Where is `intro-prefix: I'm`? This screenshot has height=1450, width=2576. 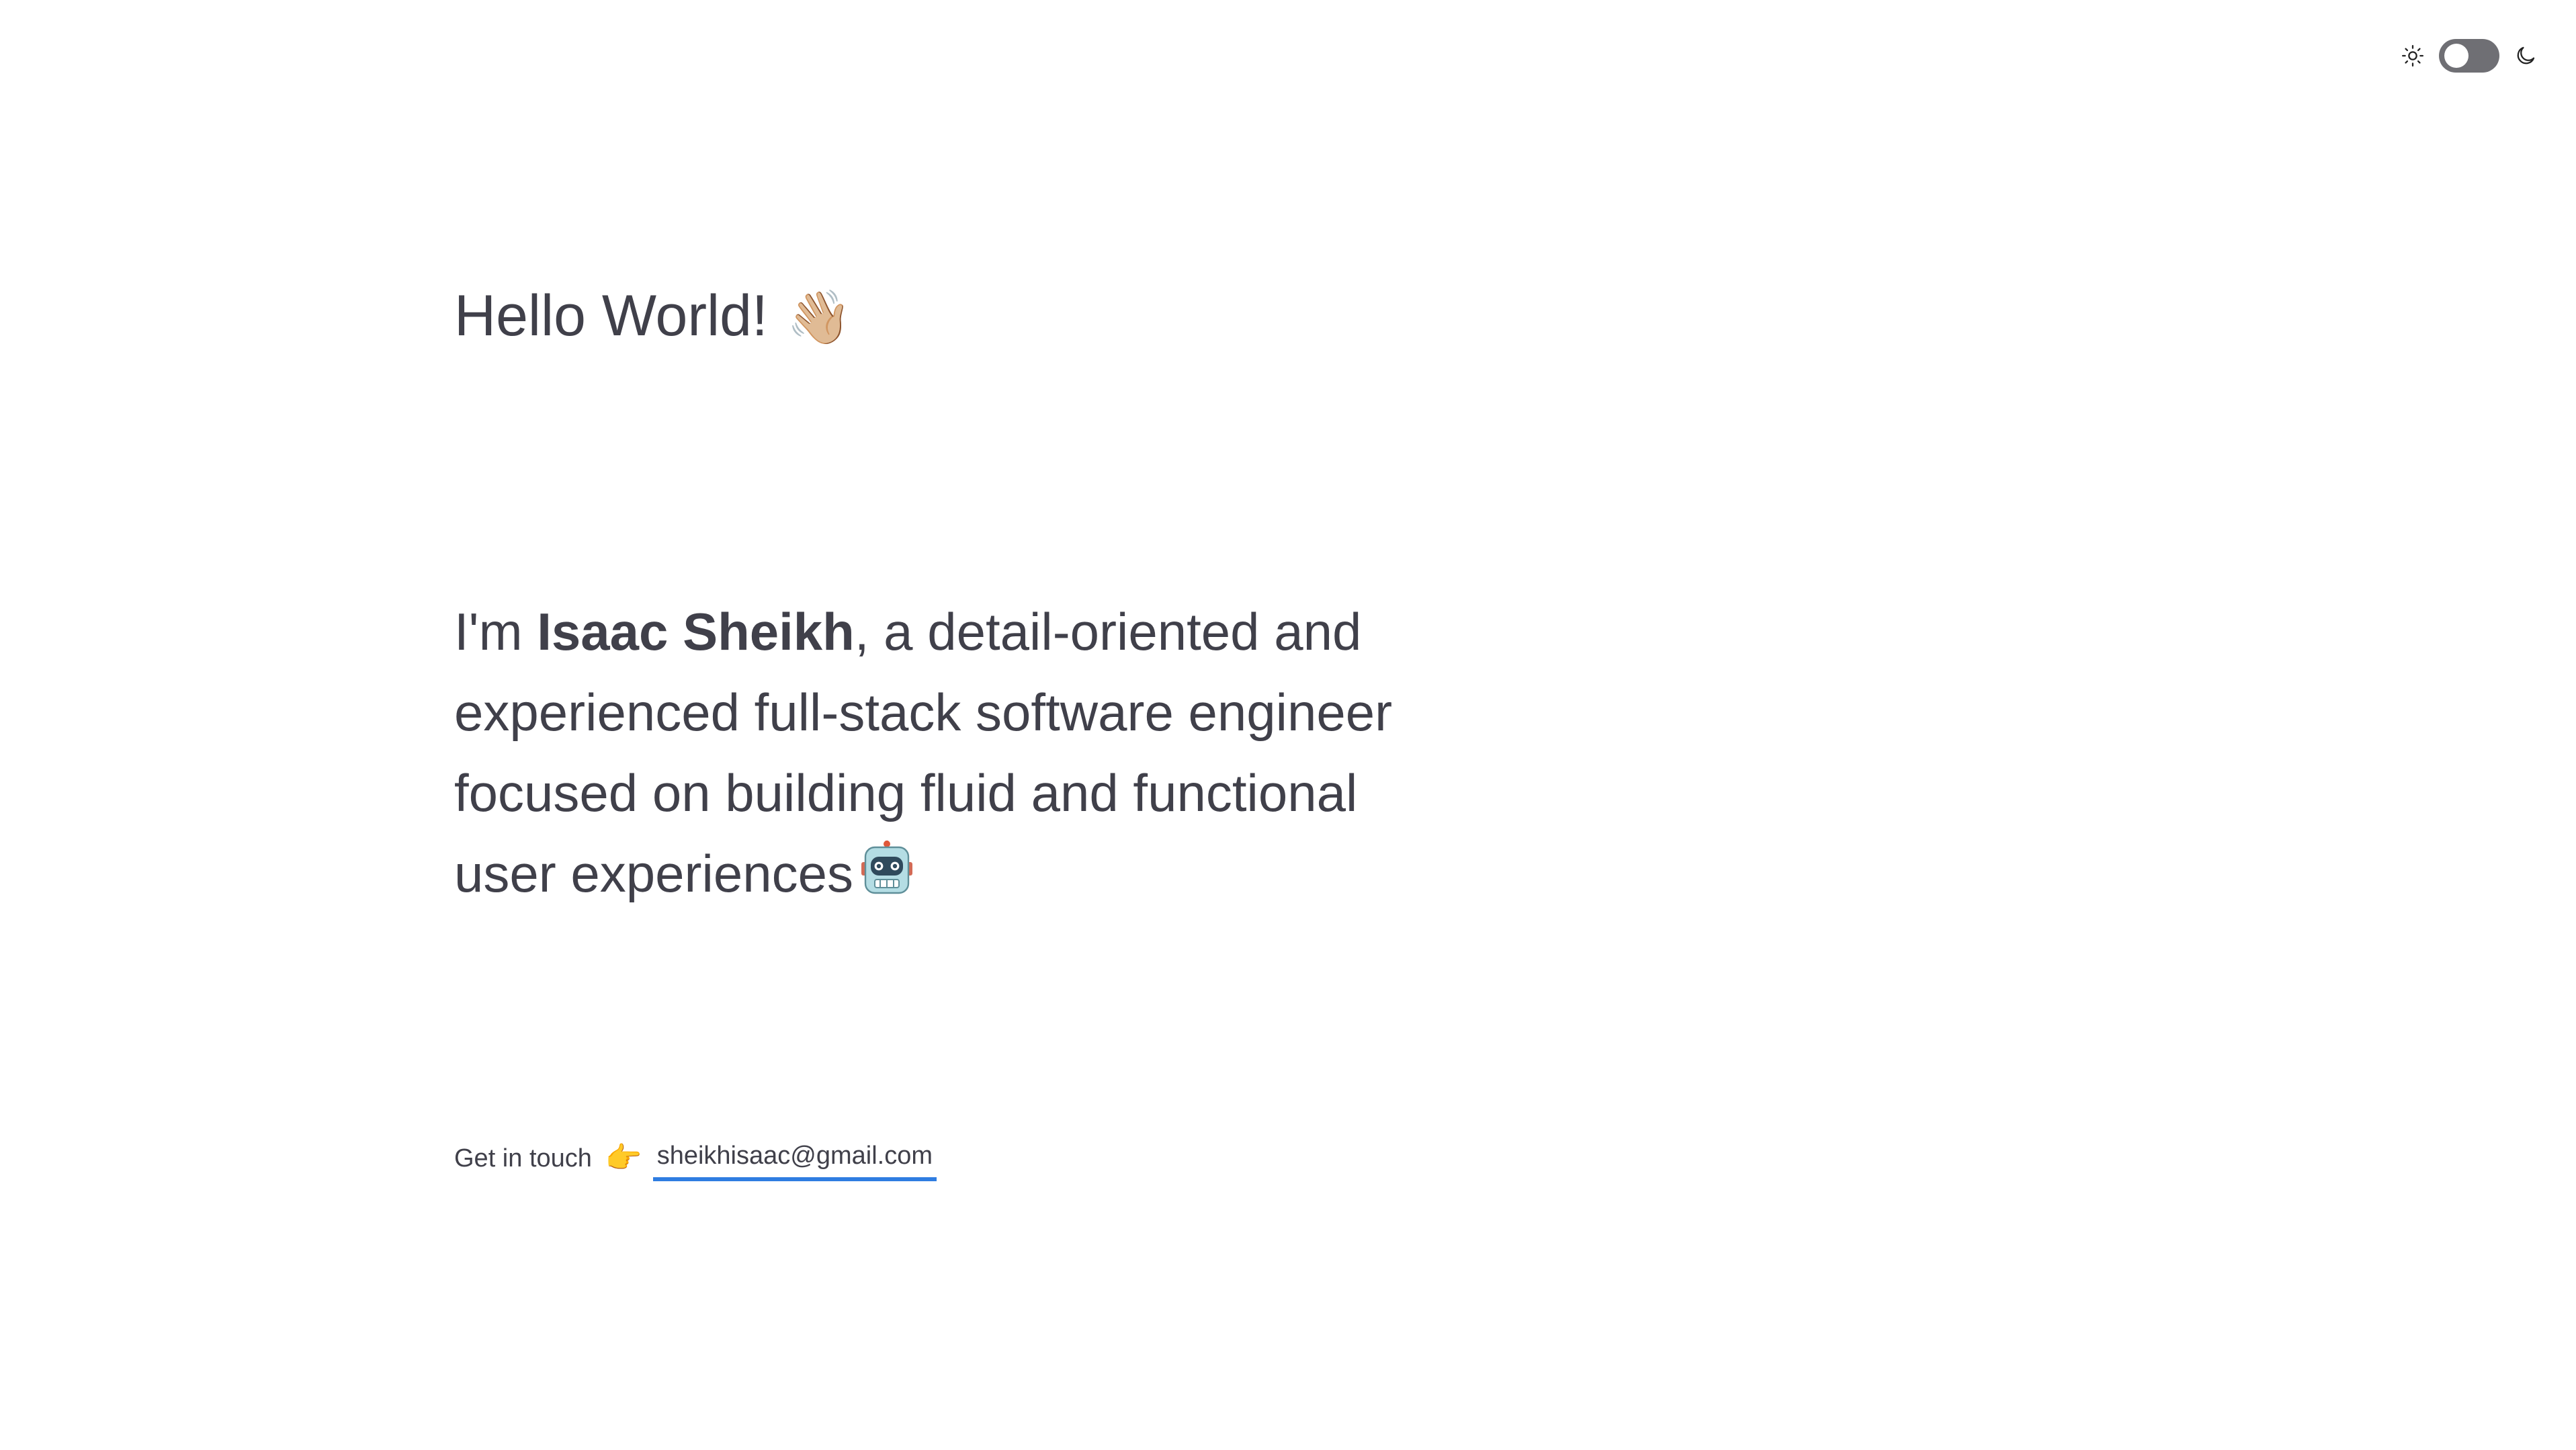
intro-prefix: I'm is located at coordinates (496, 631).